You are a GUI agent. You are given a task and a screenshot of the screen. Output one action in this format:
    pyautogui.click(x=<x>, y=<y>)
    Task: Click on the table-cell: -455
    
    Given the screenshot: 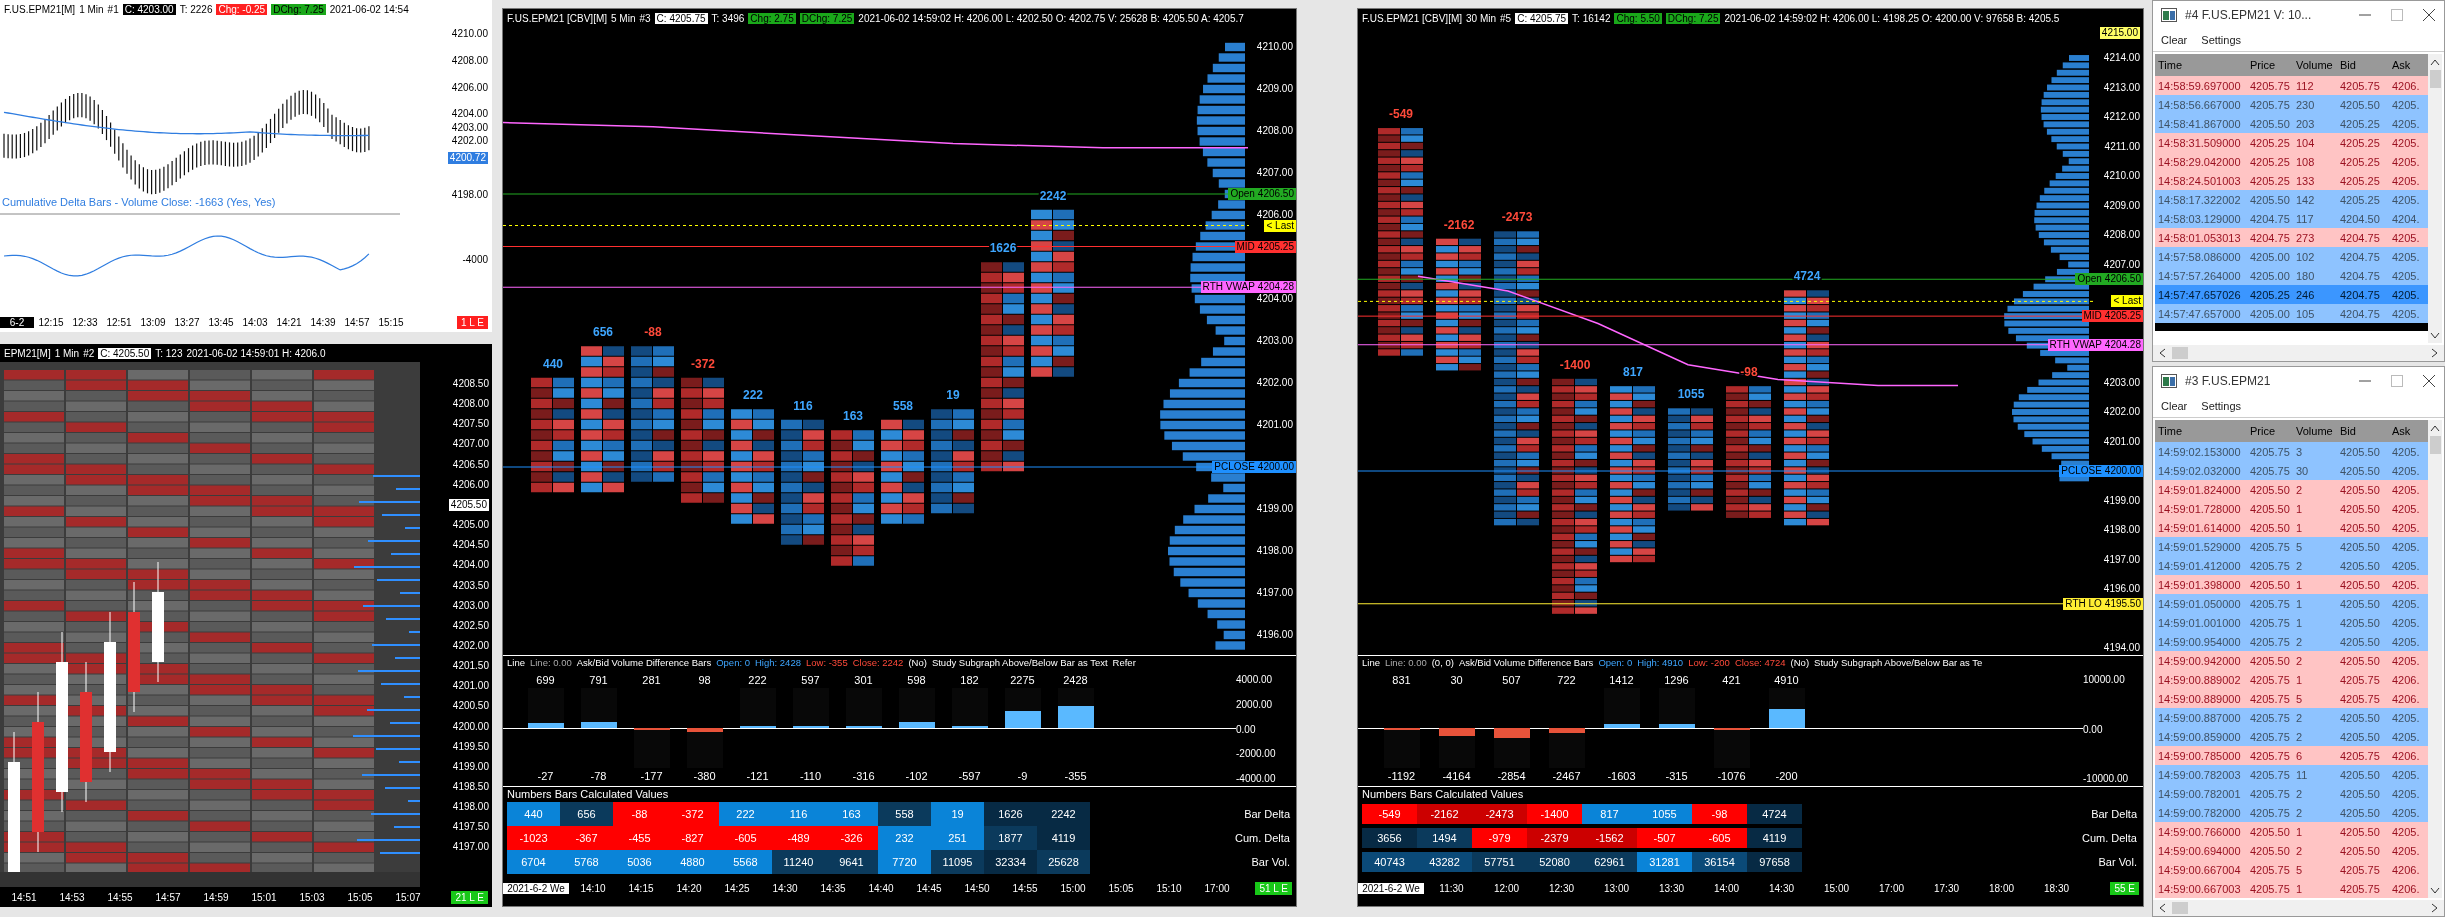 What is the action you would take?
    pyautogui.click(x=639, y=838)
    